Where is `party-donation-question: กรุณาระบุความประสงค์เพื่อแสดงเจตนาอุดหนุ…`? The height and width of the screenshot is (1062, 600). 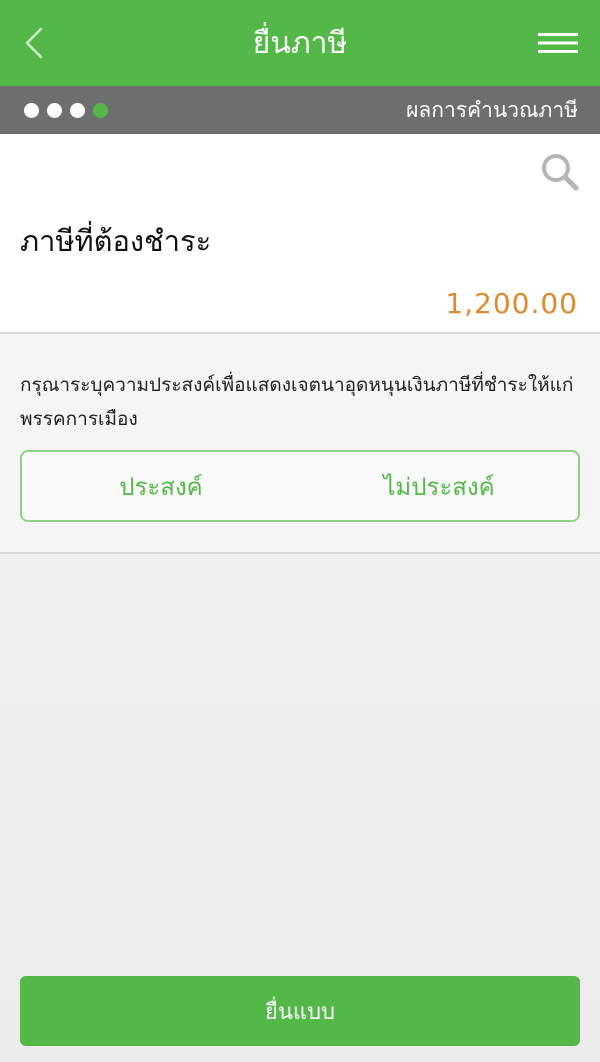 party-donation-question: กรุณาระบุความประสงค์เพื่อแสดงเจตนาอุดหนุ… is located at coordinates (297, 402).